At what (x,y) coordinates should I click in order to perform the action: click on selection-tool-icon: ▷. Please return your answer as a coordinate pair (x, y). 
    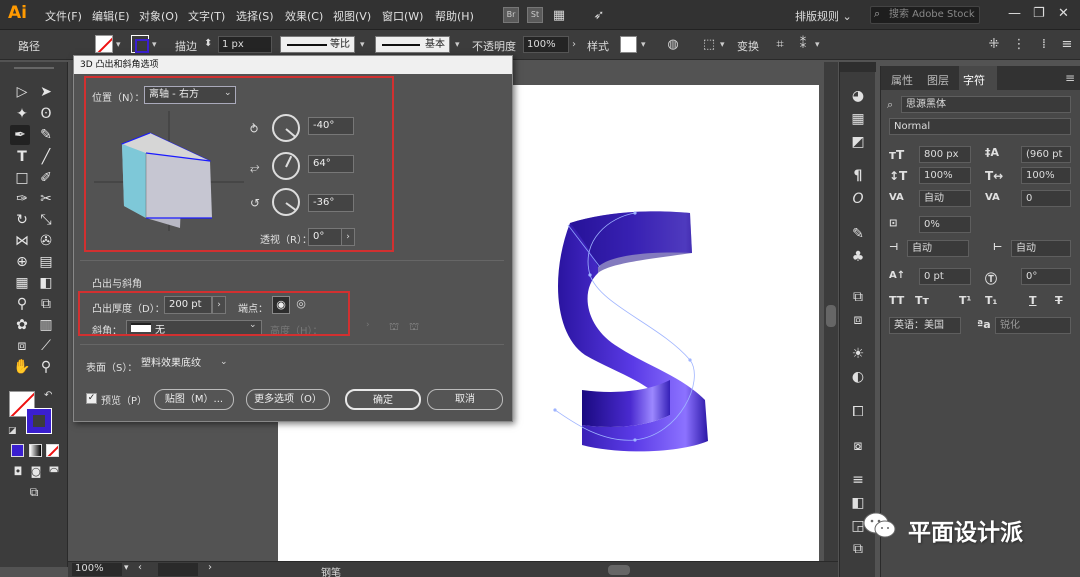
    Looking at the image, I should click on (22, 92).